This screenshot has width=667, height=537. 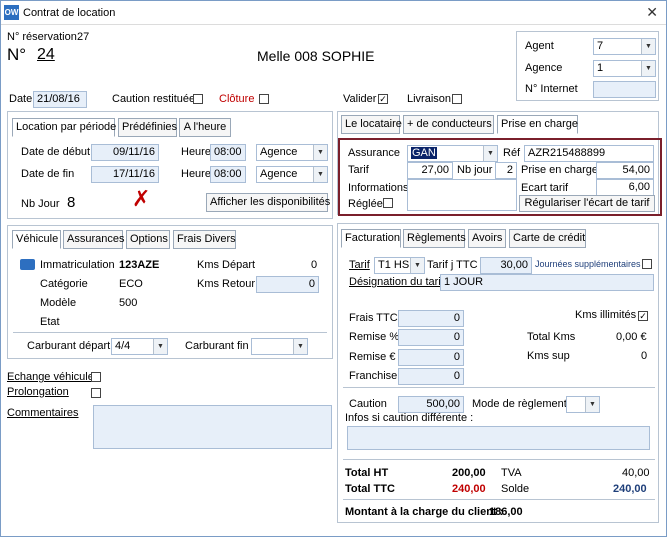 I want to click on modele-label: Modèle, so click(x=58, y=303).